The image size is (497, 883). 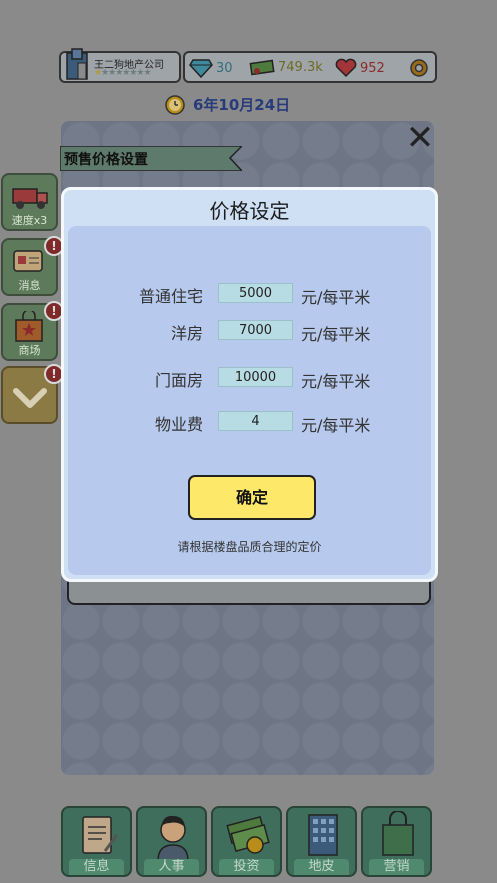 What do you see at coordinates (262, 67) in the screenshot?
I see `cash-icon` at bounding box center [262, 67].